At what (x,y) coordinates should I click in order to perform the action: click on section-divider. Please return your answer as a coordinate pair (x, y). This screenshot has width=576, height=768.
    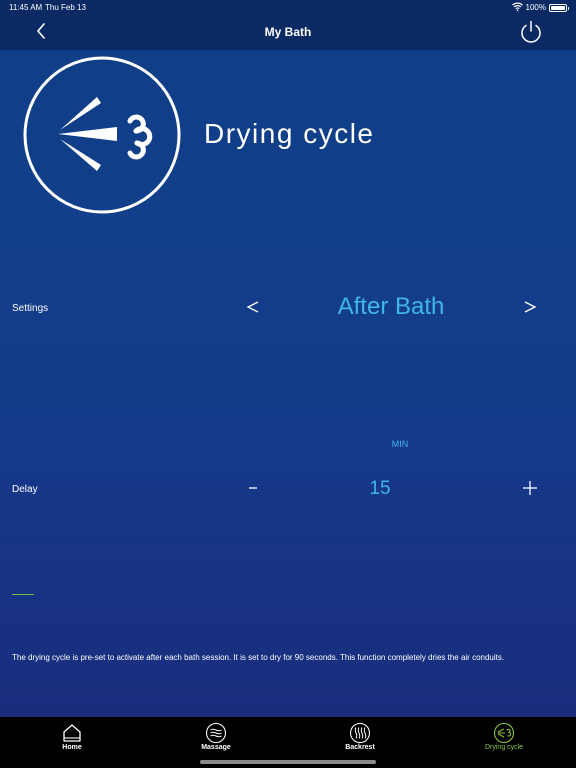
    Looking at the image, I should click on (23, 594).